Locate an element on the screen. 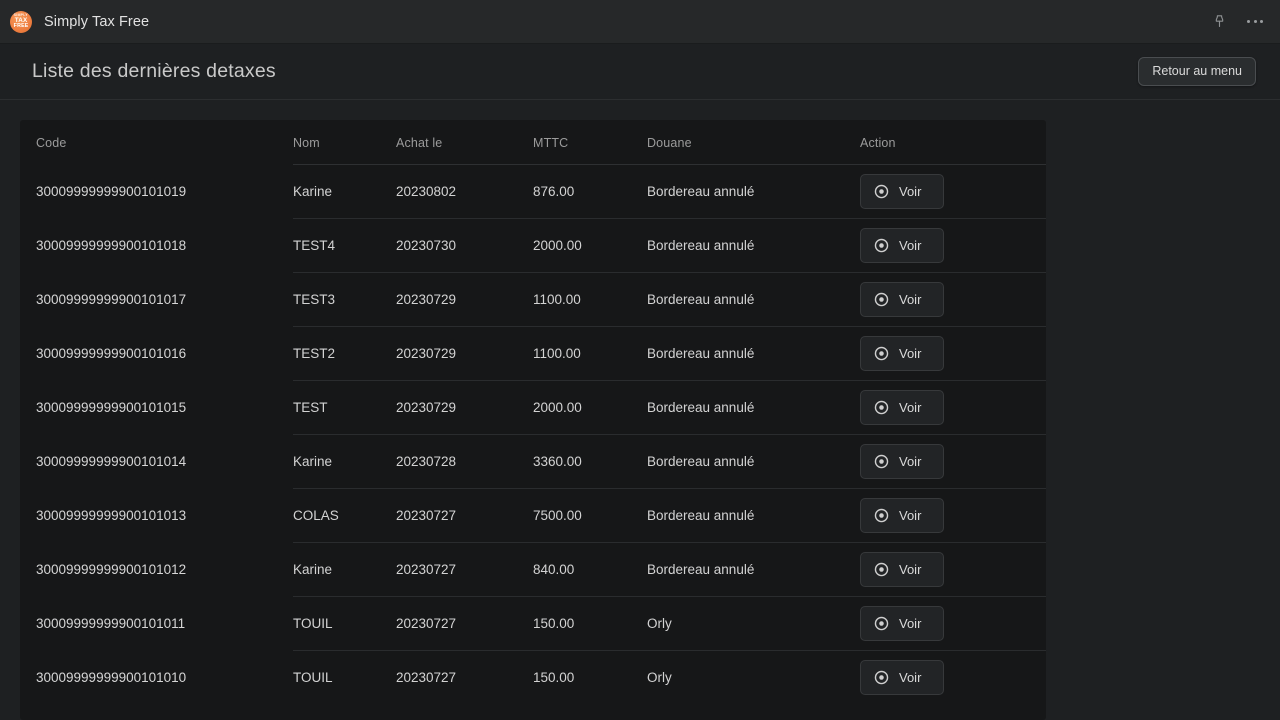 The image size is (1280, 720). column-header-action: Action is located at coordinates (953, 142).